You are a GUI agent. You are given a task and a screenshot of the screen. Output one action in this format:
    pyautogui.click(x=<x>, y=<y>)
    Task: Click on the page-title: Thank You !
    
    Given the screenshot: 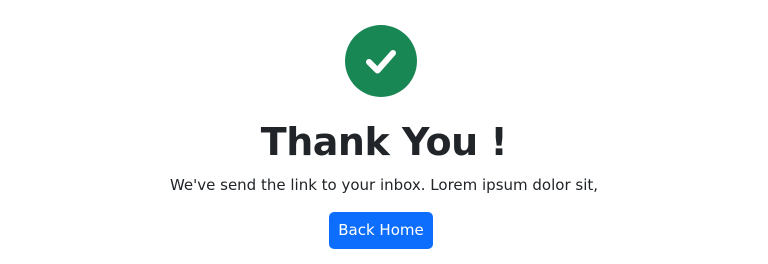 What is the action you would take?
    pyautogui.click(x=384, y=142)
    